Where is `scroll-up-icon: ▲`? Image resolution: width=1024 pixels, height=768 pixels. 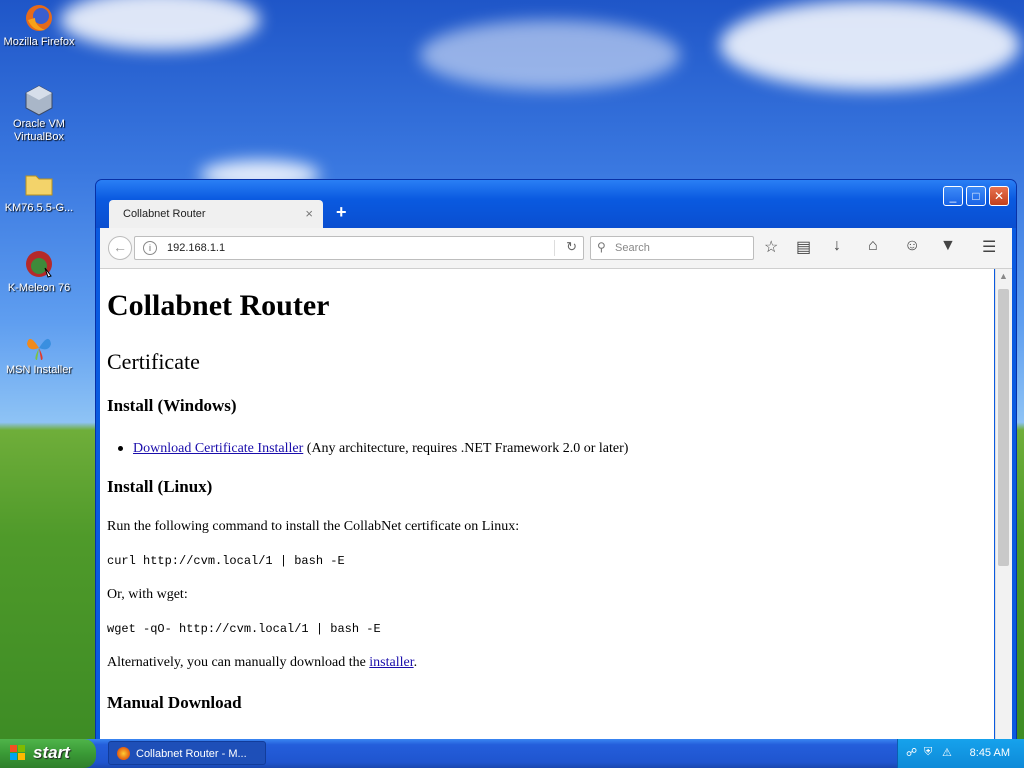 scroll-up-icon: ▲ is located at coordinates (1003, 276).